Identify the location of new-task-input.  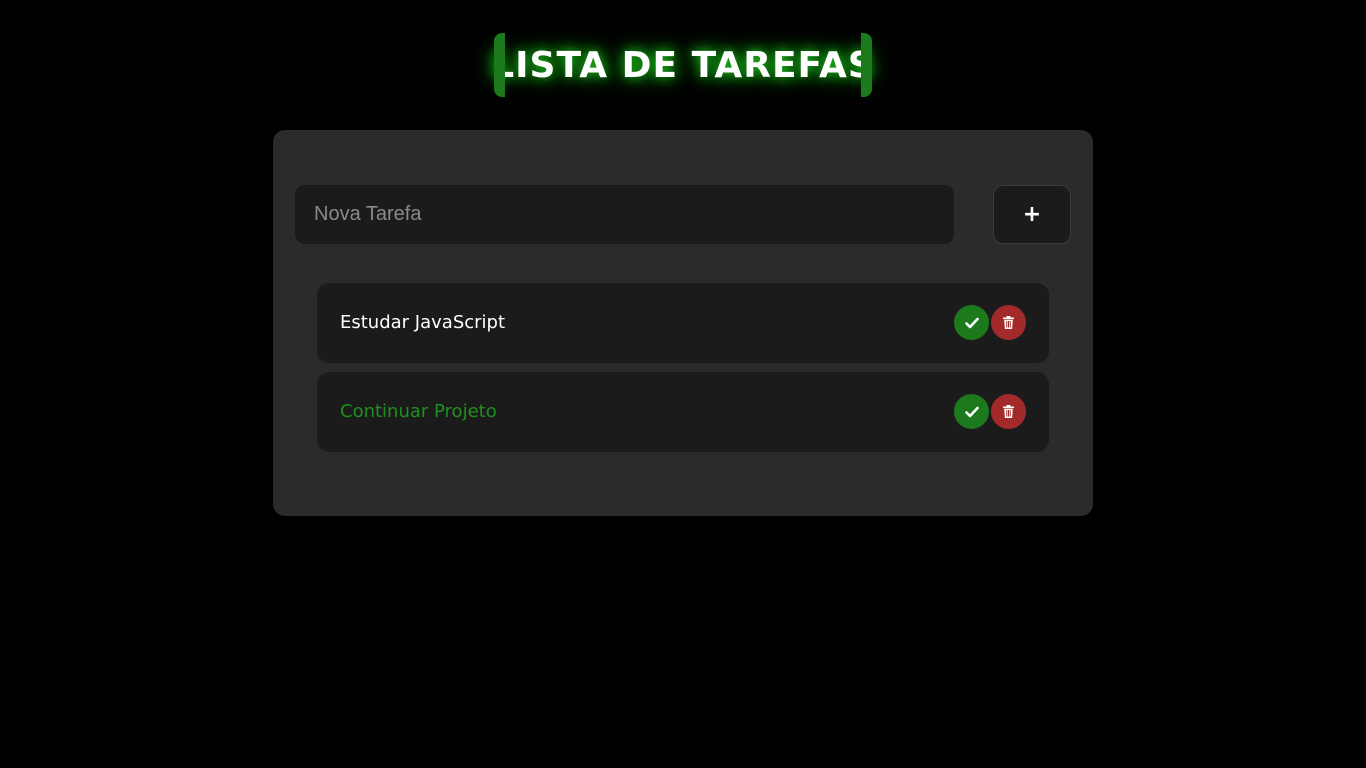
(624, 214).